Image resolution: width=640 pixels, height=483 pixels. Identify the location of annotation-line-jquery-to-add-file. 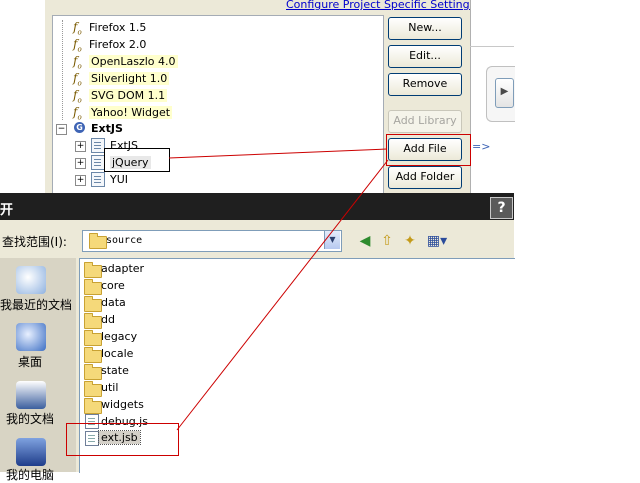
(278, 153).